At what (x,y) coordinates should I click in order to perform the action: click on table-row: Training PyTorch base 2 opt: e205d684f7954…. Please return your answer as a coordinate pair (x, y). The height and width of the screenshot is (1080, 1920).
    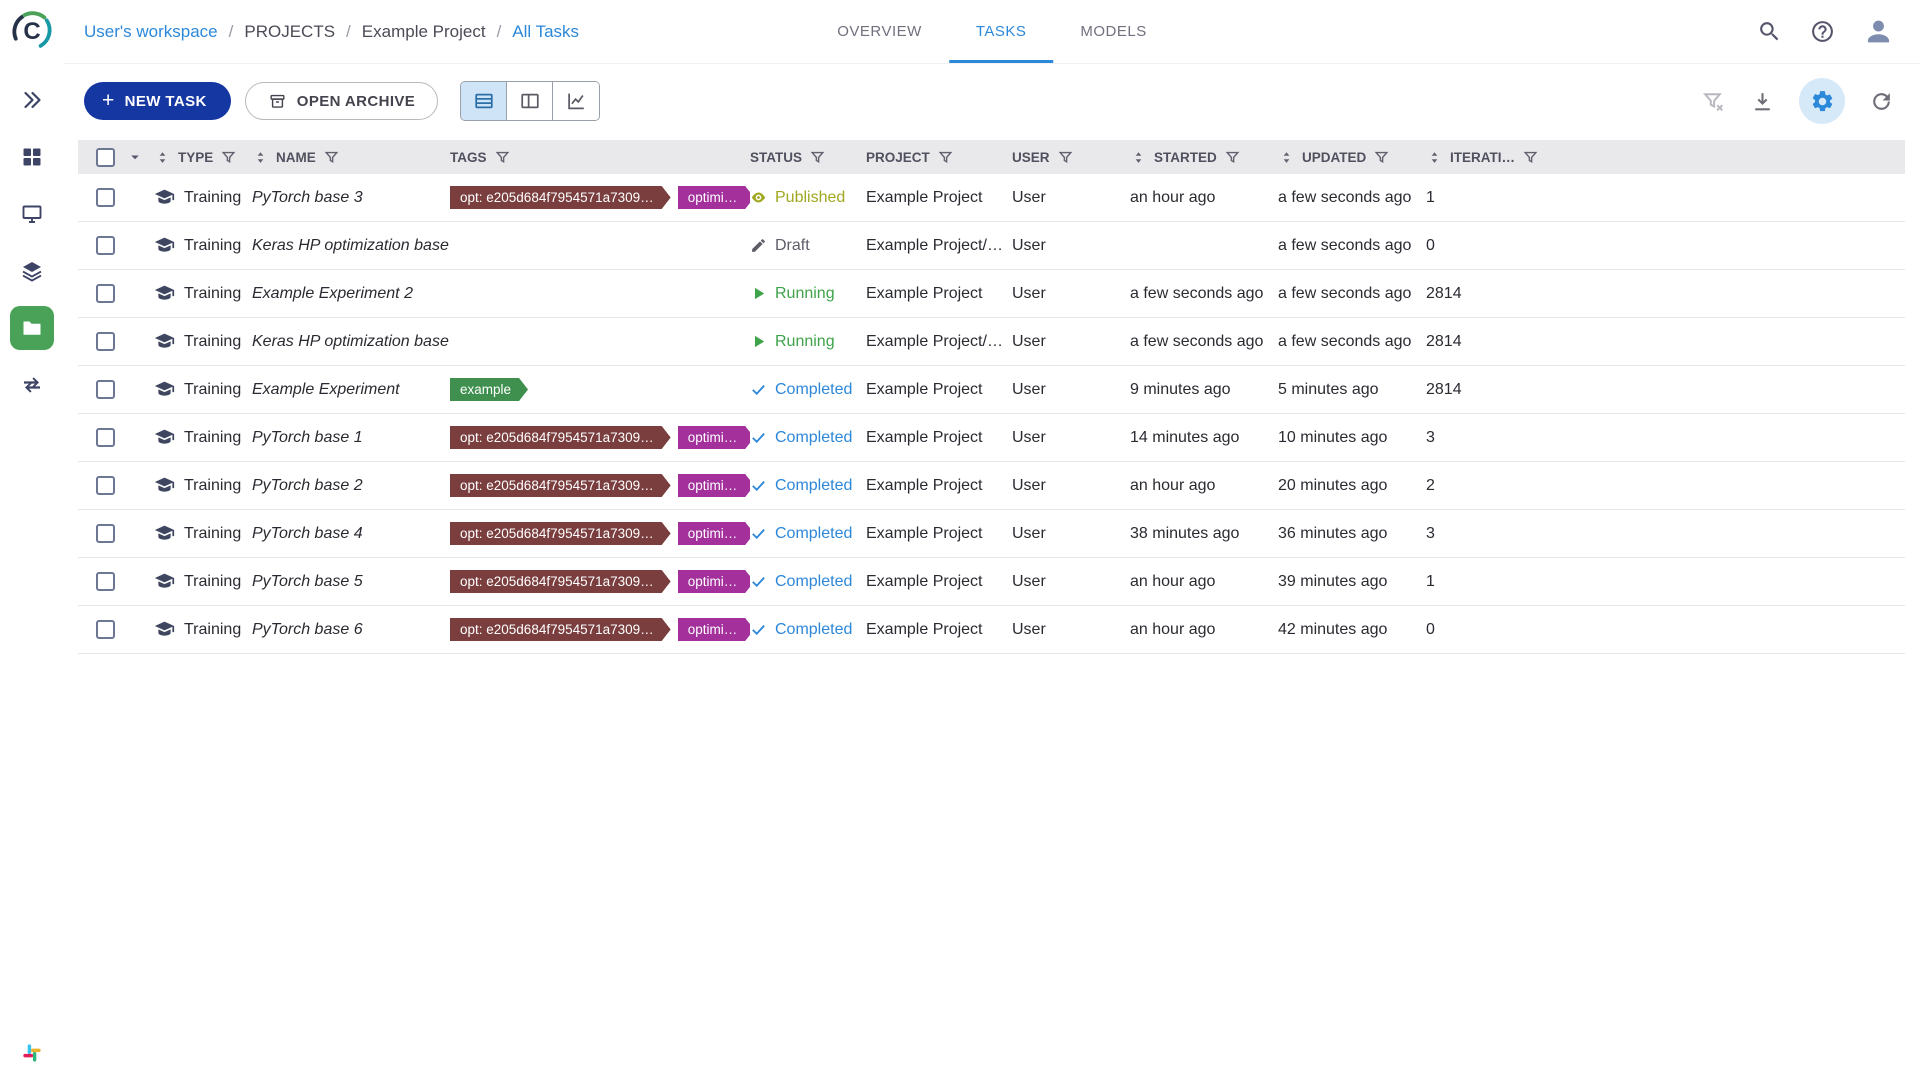
    Looking at the image, I should click on (991, 486).